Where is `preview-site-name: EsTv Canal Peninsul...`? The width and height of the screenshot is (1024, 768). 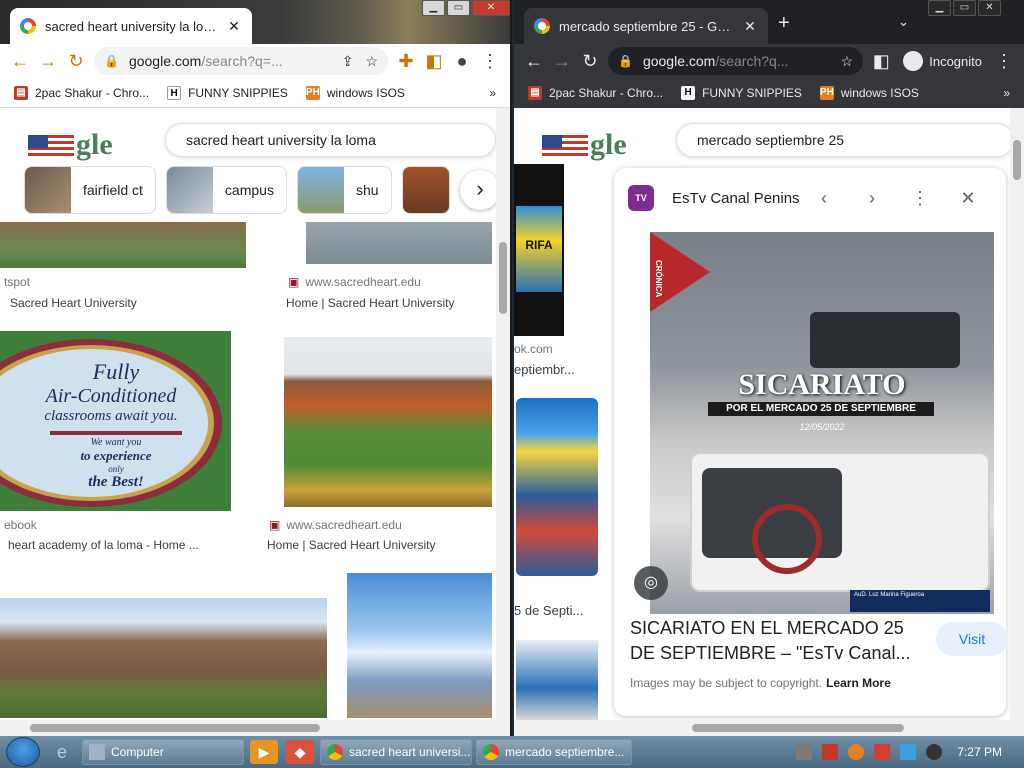
preview-site-name: EsTv Canal Peninsul... is located at coordinates (736, 198).